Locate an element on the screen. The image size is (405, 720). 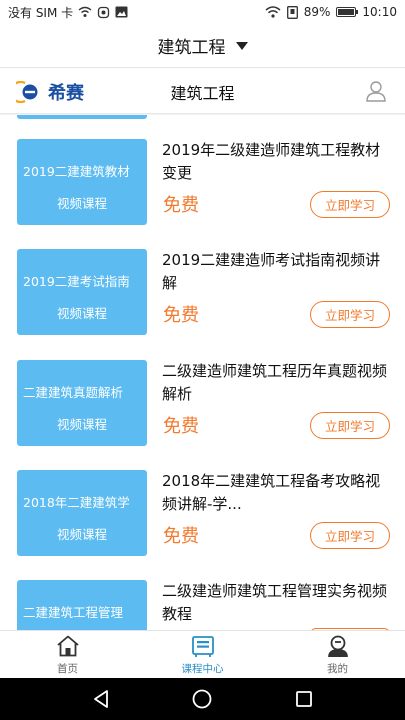
tab-label: 课程中心 is located at coordinates (202, 669).